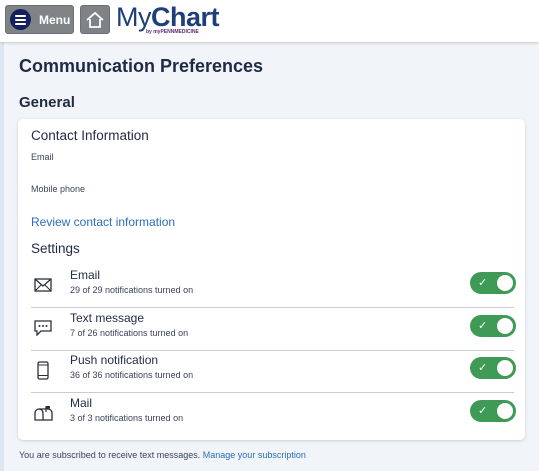 The height and width of the screenshot is (471, 539). I want to click on home-icon, so click(95, 19).